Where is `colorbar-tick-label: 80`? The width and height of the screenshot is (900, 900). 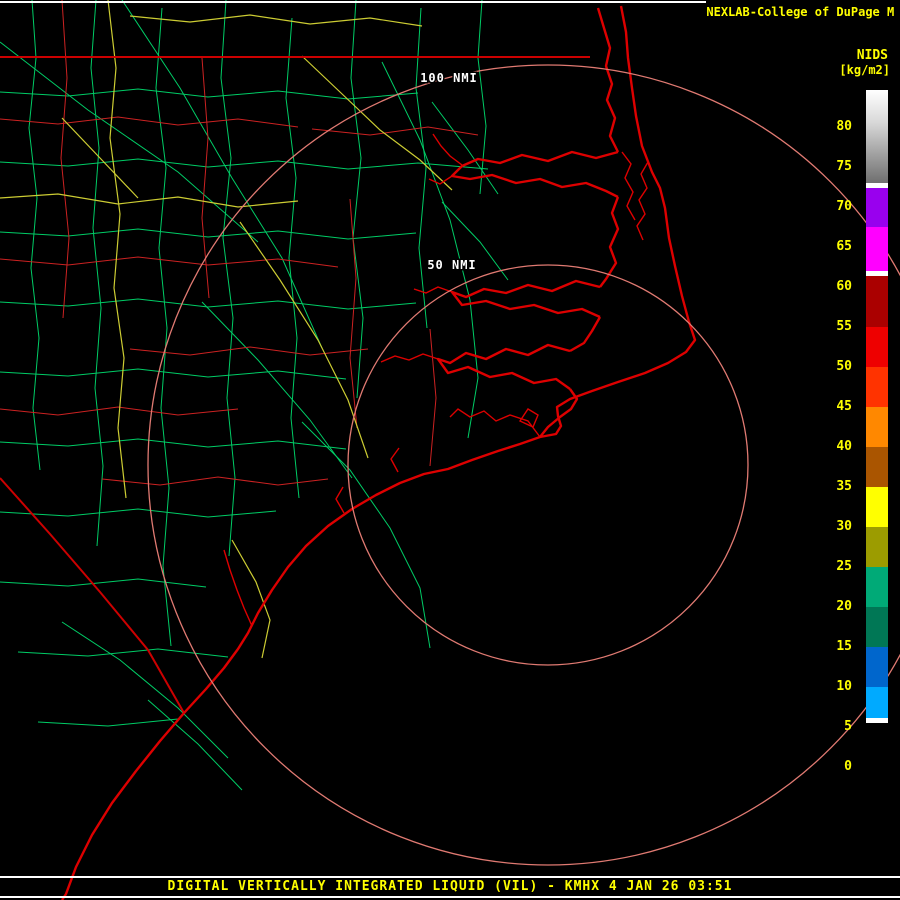 colorbar-tick-label: 80 is located at coordinates (844, 126).